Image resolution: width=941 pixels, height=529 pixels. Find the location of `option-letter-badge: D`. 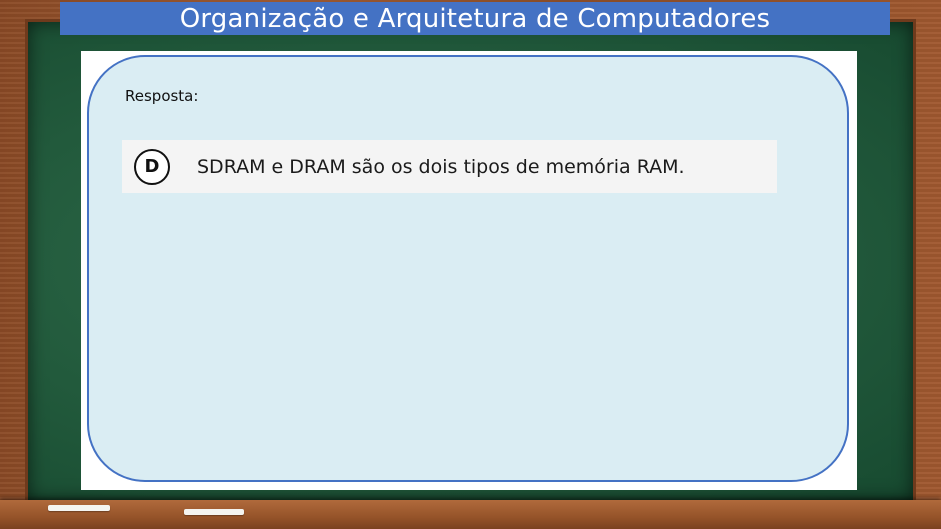

option-letter-badge: D is located at coordinates (152, 166).